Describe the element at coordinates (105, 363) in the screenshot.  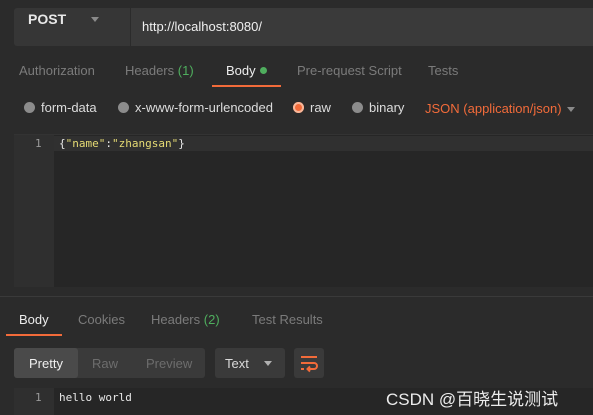
I see `view-raw-button: Raw` at that location.